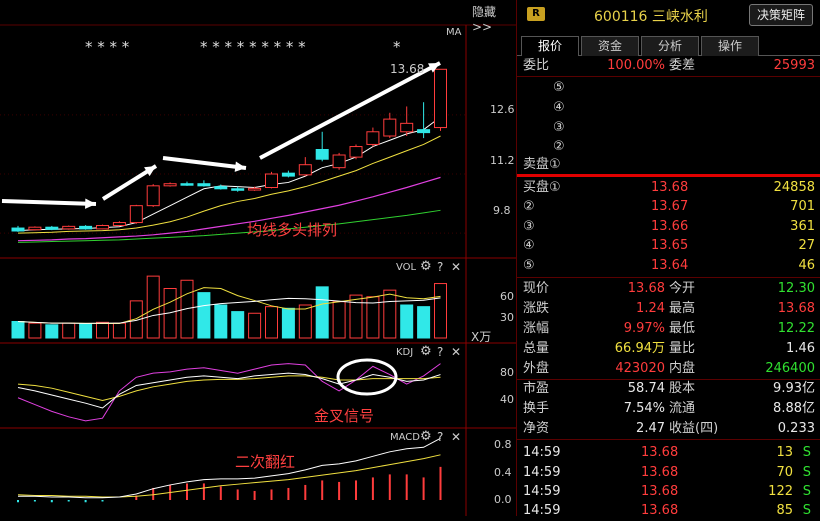 This screenshot has width=820, height=521. Describe the element at coordinates (265, 462) in the screenshot. I see `macd-annotation: 二次翻红` at that location.